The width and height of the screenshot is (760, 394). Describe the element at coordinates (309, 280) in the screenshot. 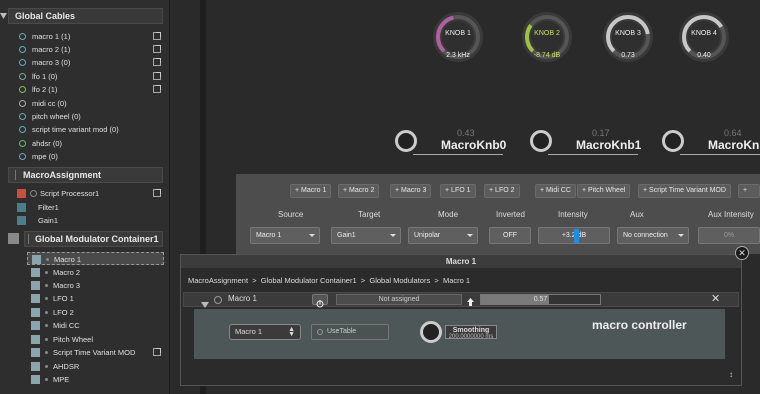

I see `breadcrumb-item: Global Modulator Container1` at that location.